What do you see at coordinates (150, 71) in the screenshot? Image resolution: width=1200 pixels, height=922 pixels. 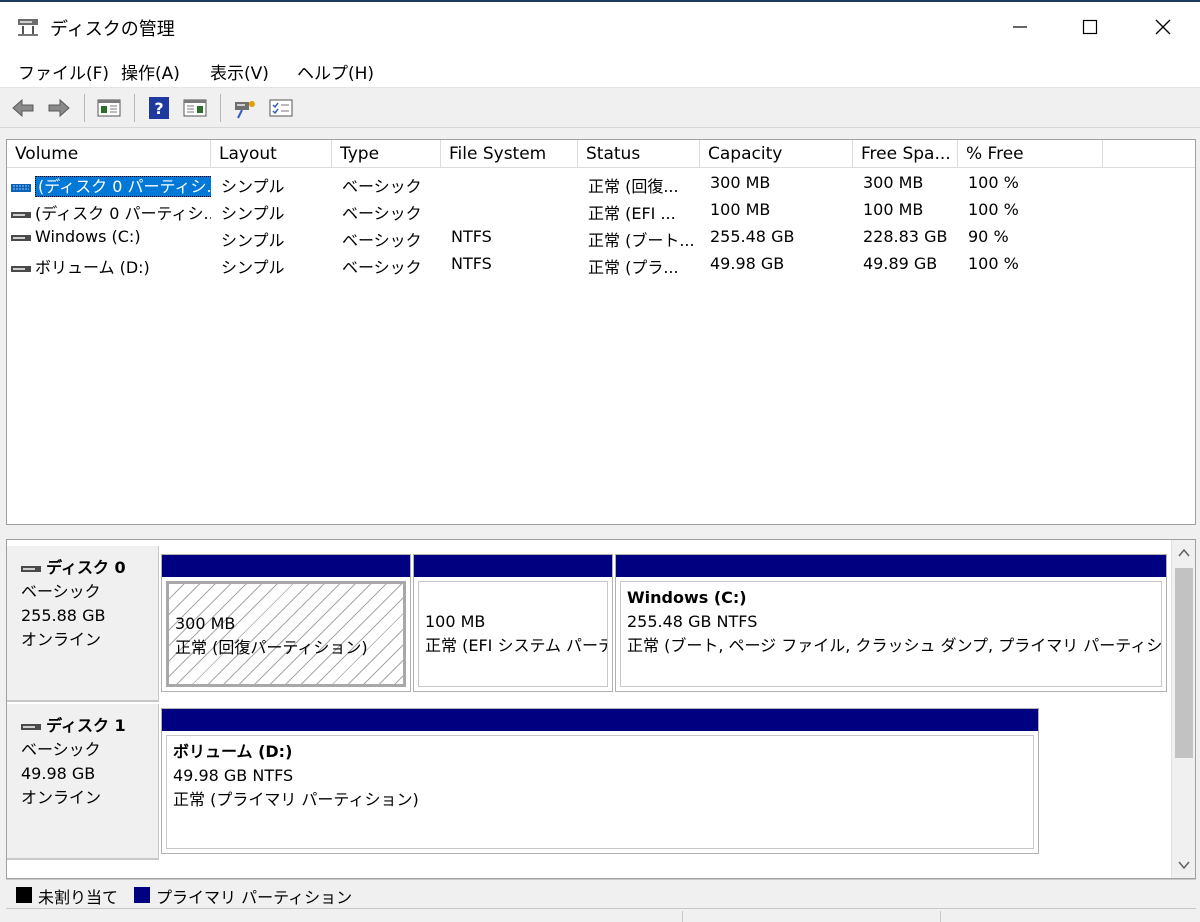 I see `menu-action: 操作(A)` at bounding box center [150, 71].